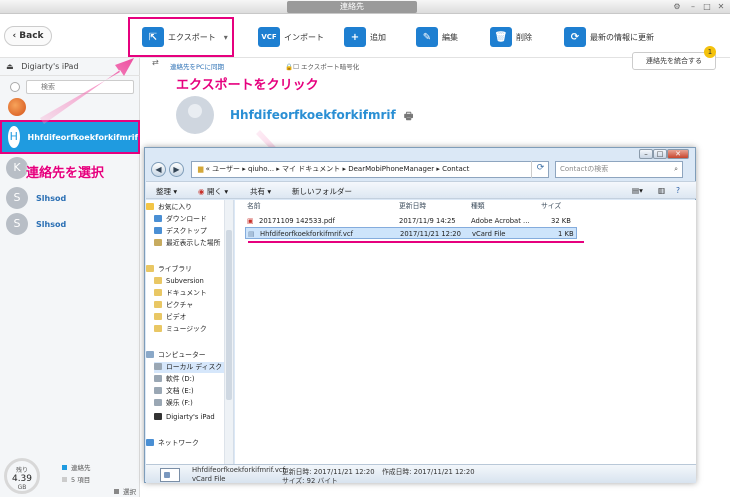 The width and height of the screenshot is (730, 497). I want to click on nav-libraries: ライブラリ, so click(189, 269).